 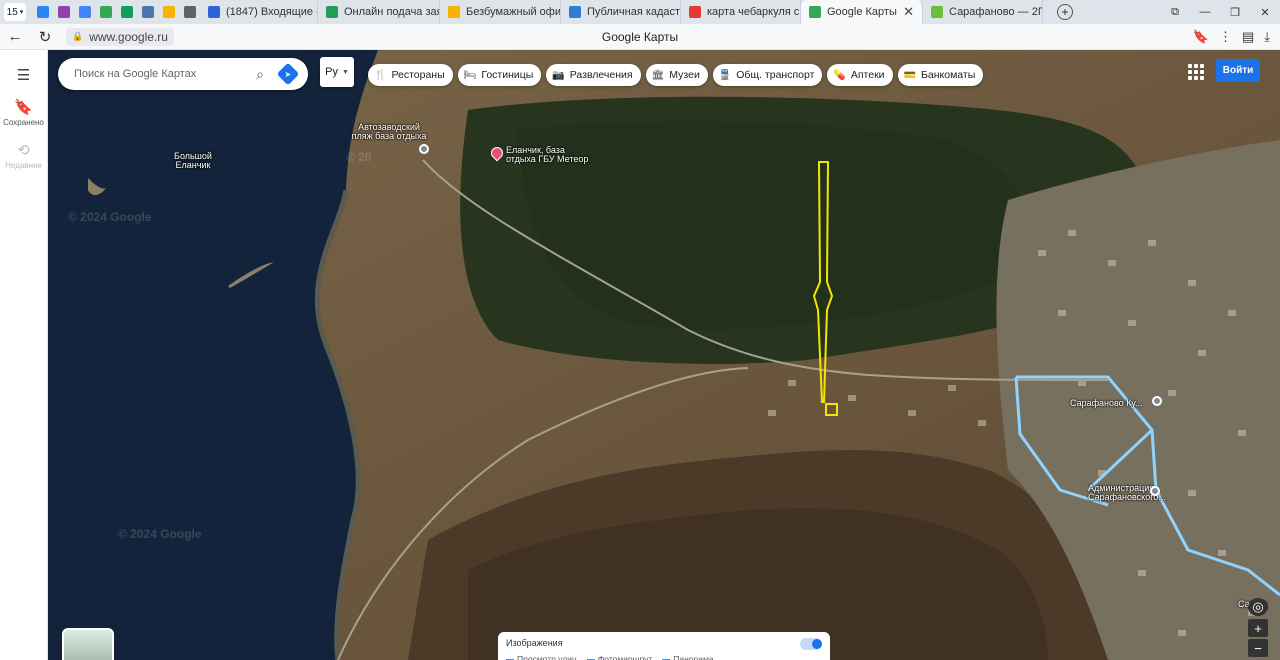 What do you see at coordinates (45, 37) in the screenshot?
I see `reload-button: ↻` at bounding box center [45, 37].